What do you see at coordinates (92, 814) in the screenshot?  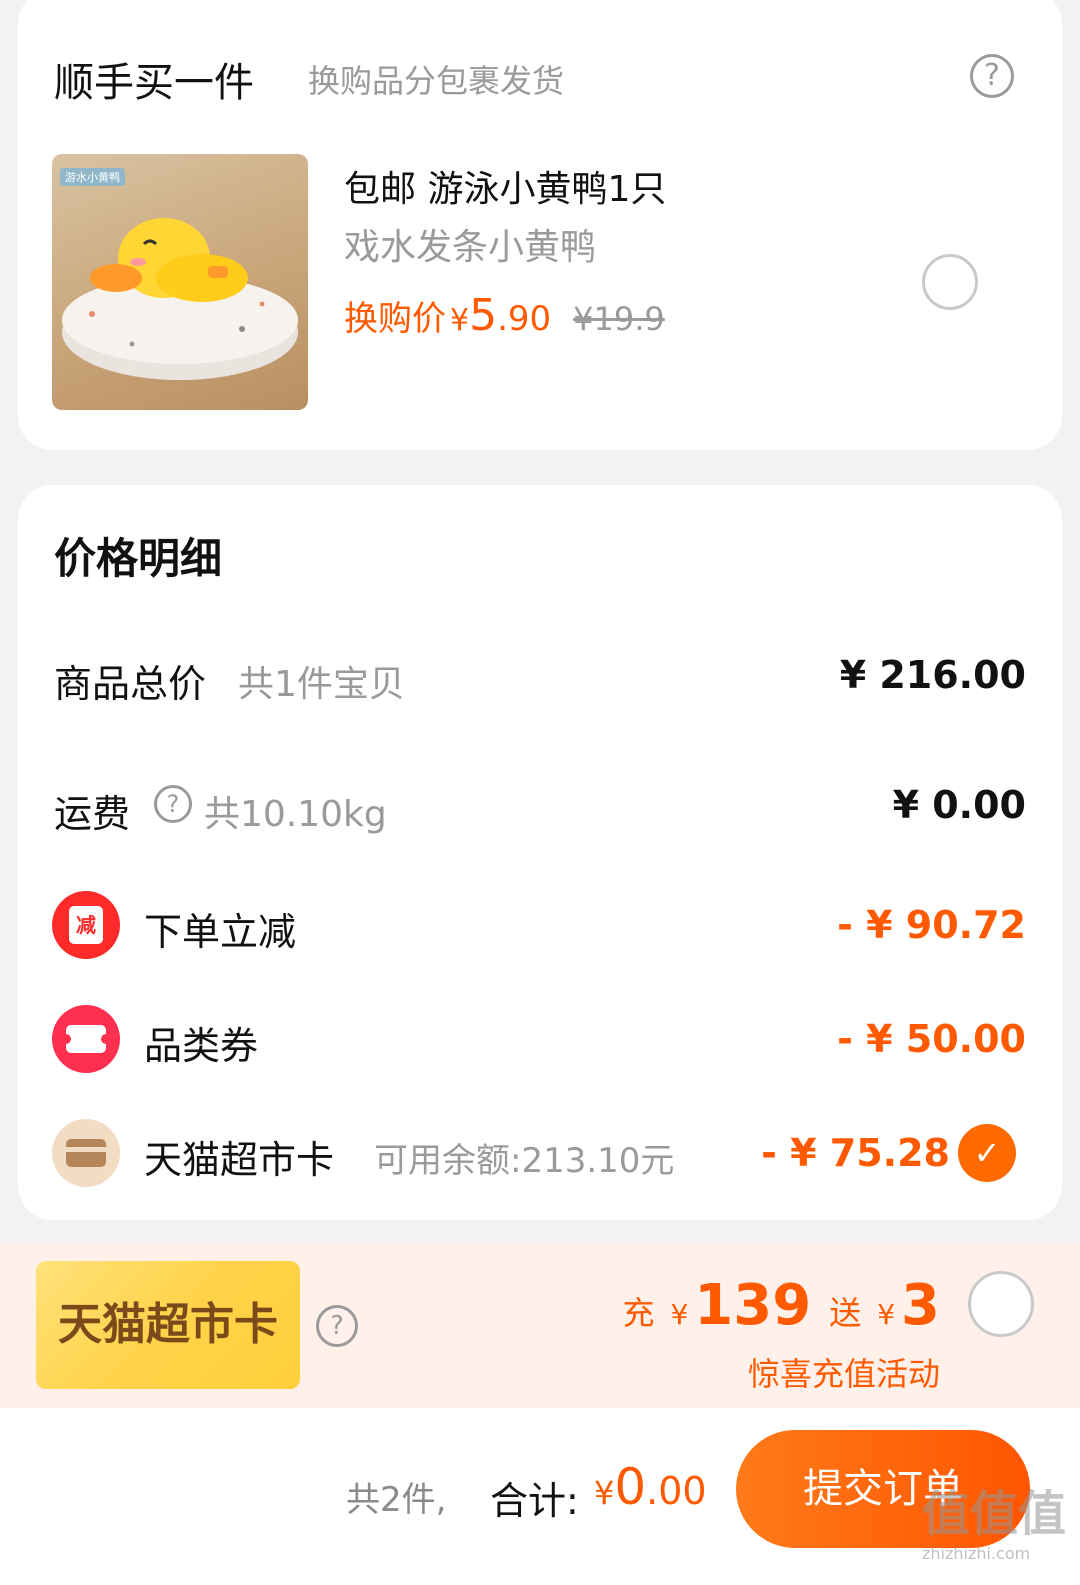 I see `shipping-label: 运费` at bounding box center [92, 814].